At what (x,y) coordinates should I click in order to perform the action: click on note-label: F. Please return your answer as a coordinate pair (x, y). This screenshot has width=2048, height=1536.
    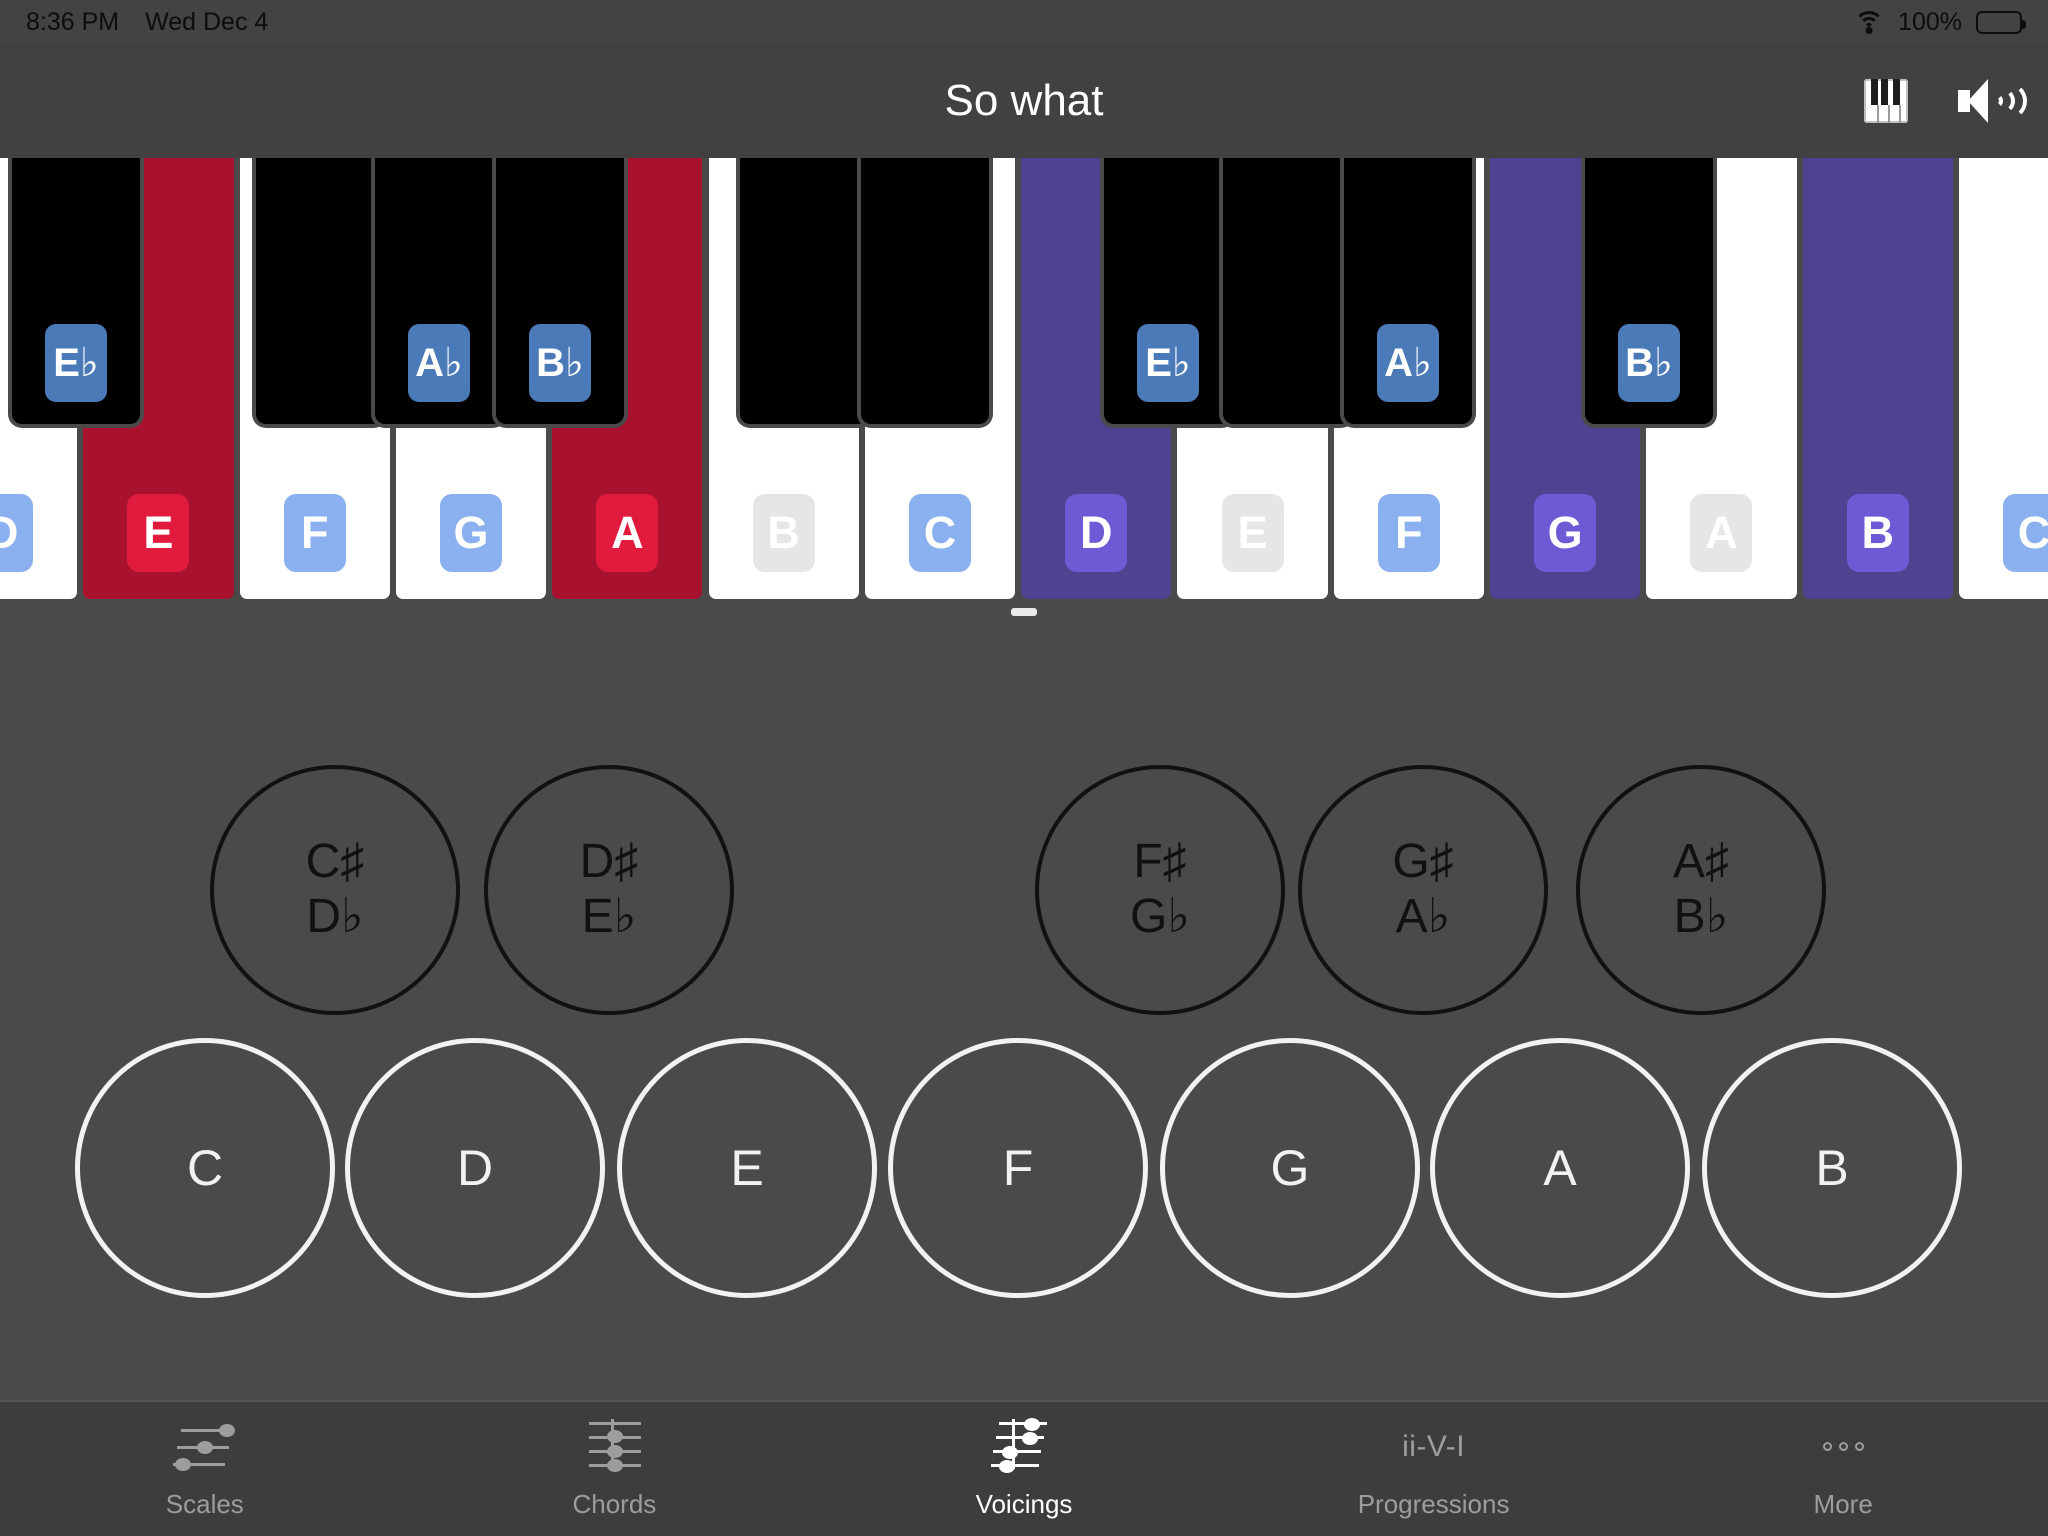
    Looking at the image, I should click on (1018, 1167).